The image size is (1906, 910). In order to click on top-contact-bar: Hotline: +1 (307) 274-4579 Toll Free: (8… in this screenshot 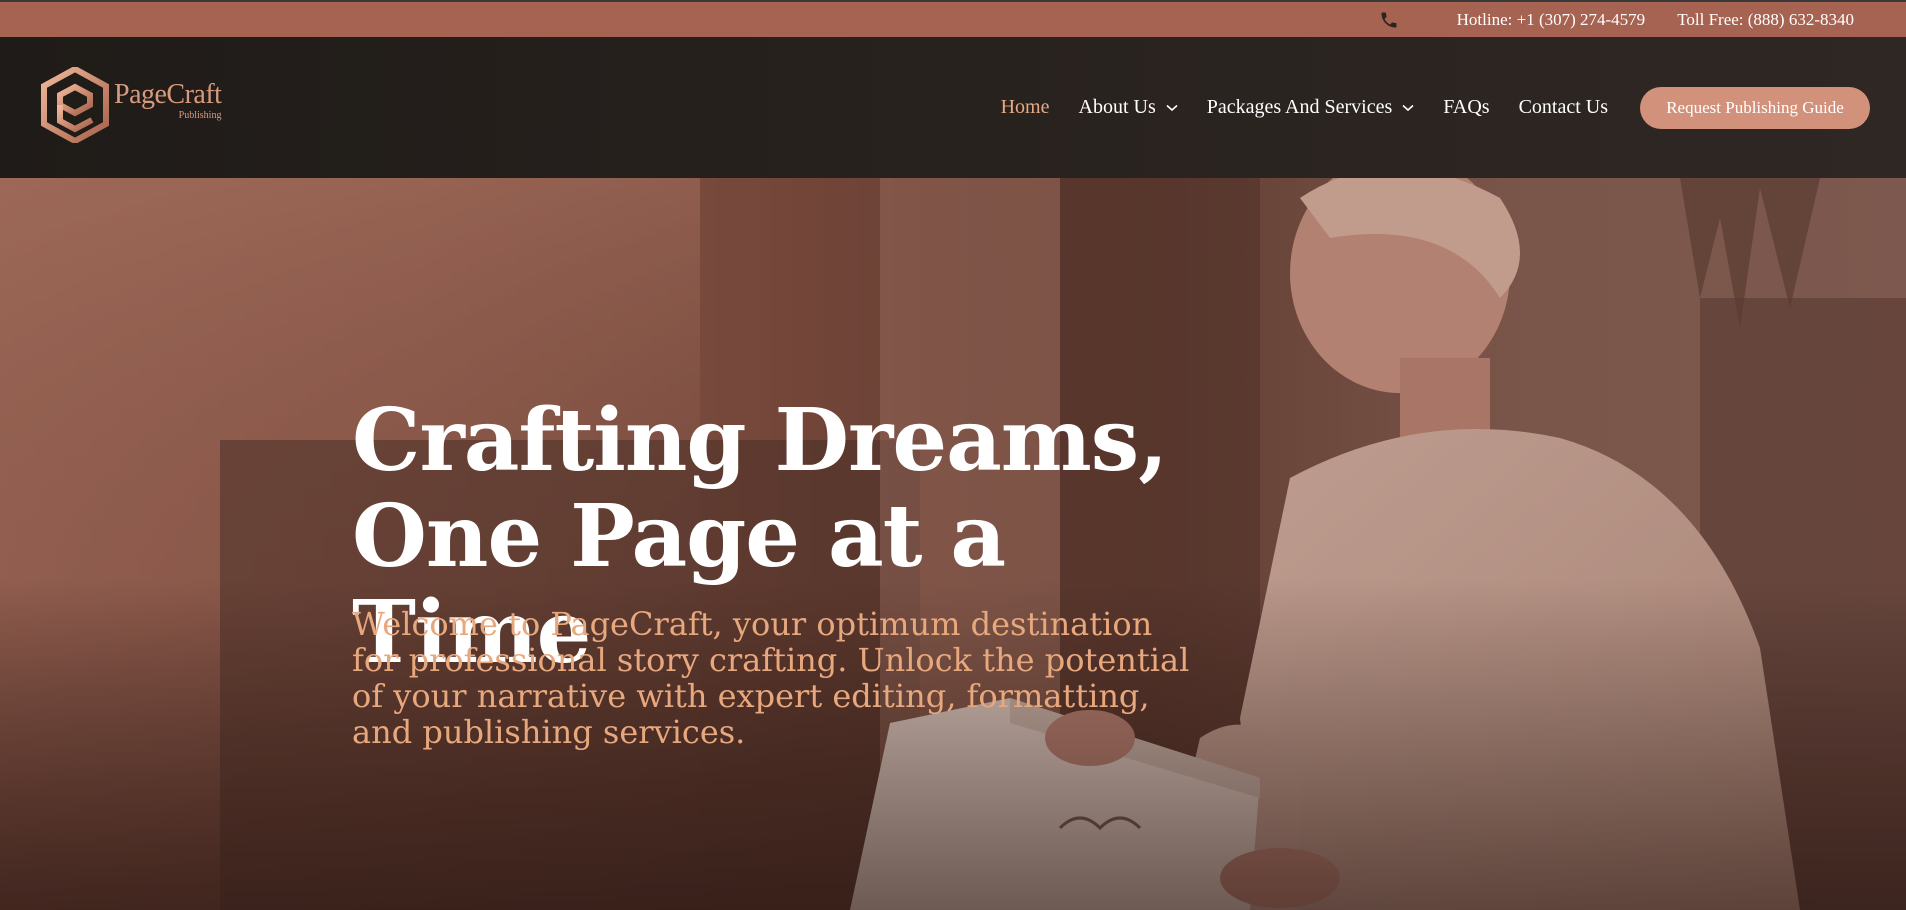, I will do `click(953, 18)`.